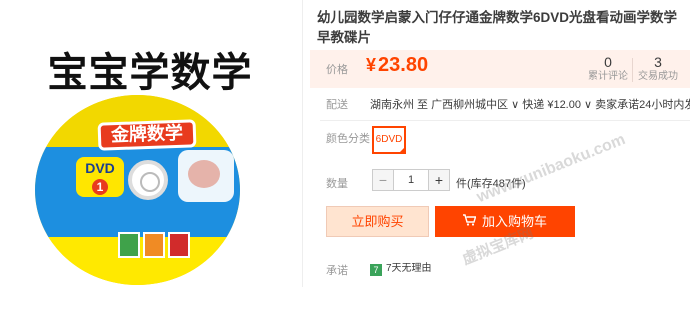  What do you see at coordinates (491, 184) in the screenshot?
I see `stock-text: 件(库存487件)` at bounding box center [491, 184].